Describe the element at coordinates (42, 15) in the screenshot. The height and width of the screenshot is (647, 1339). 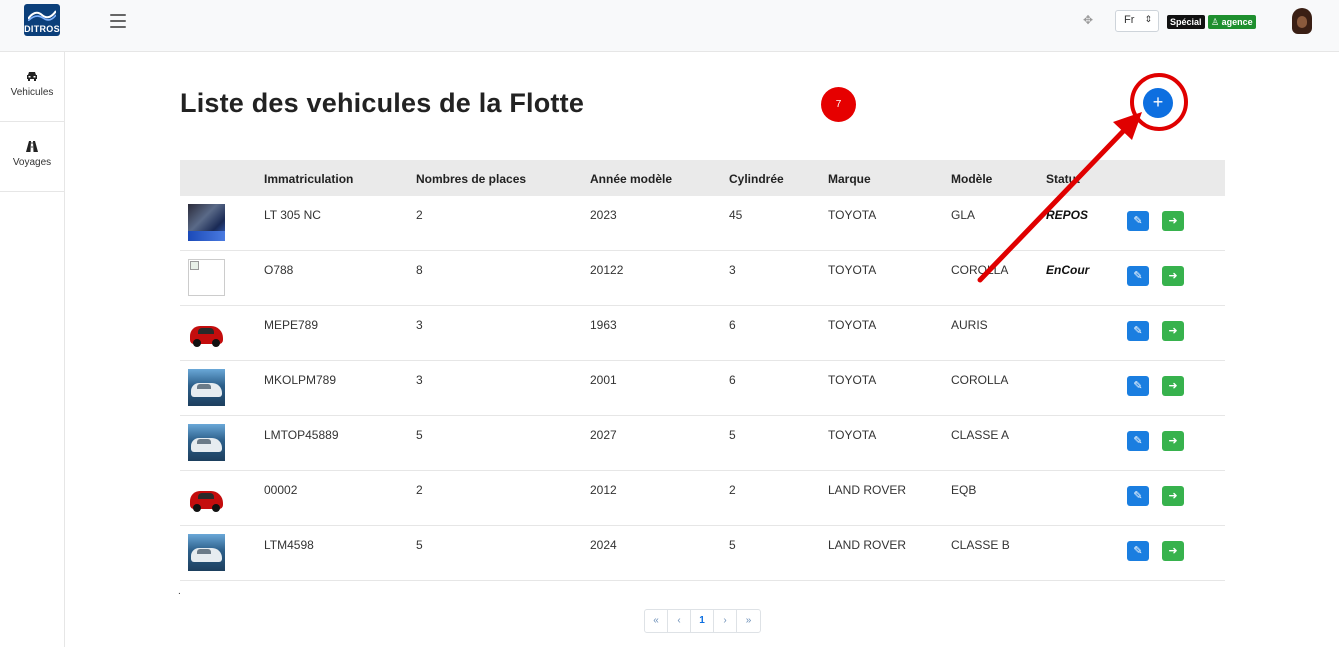
I see `logo-wave-icon` at that location.